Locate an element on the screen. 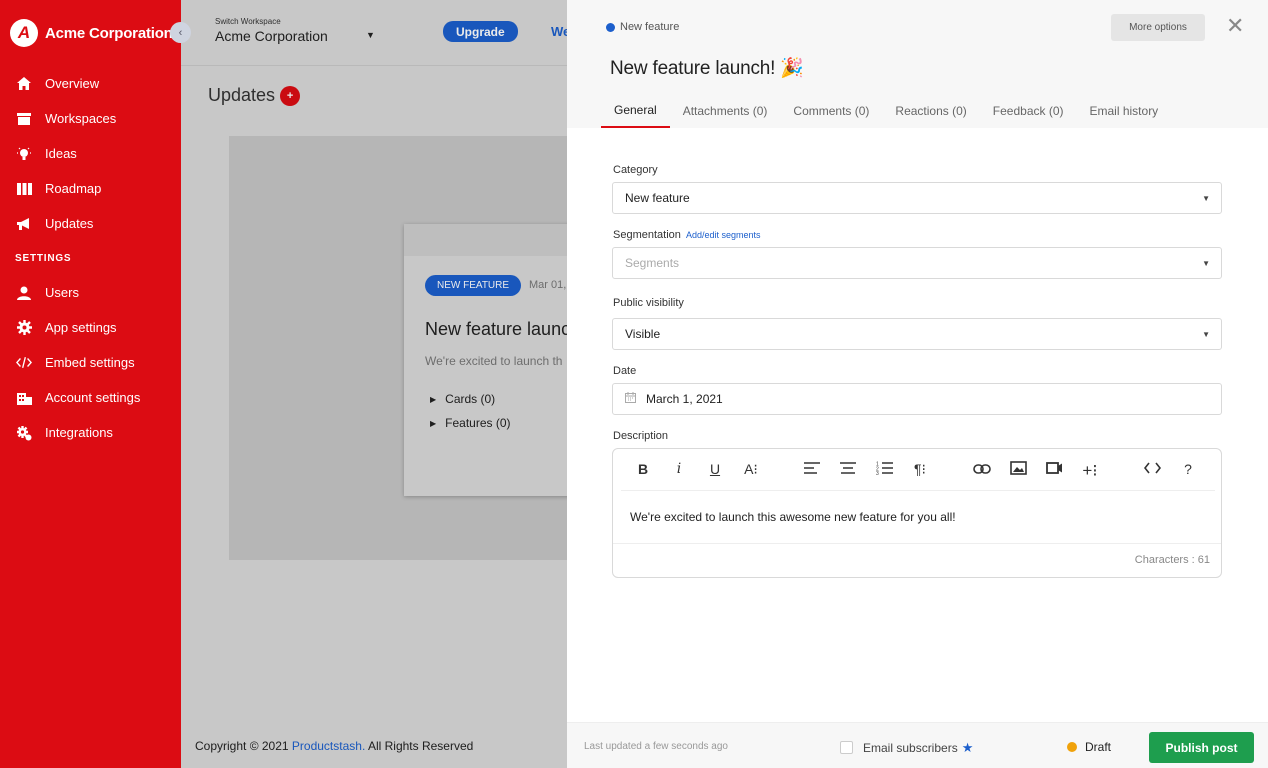 Image resolution: width=1268 pixels, height=768 pixels. sidebar-item-label: Embed settings is located at coordinates (90, 362).